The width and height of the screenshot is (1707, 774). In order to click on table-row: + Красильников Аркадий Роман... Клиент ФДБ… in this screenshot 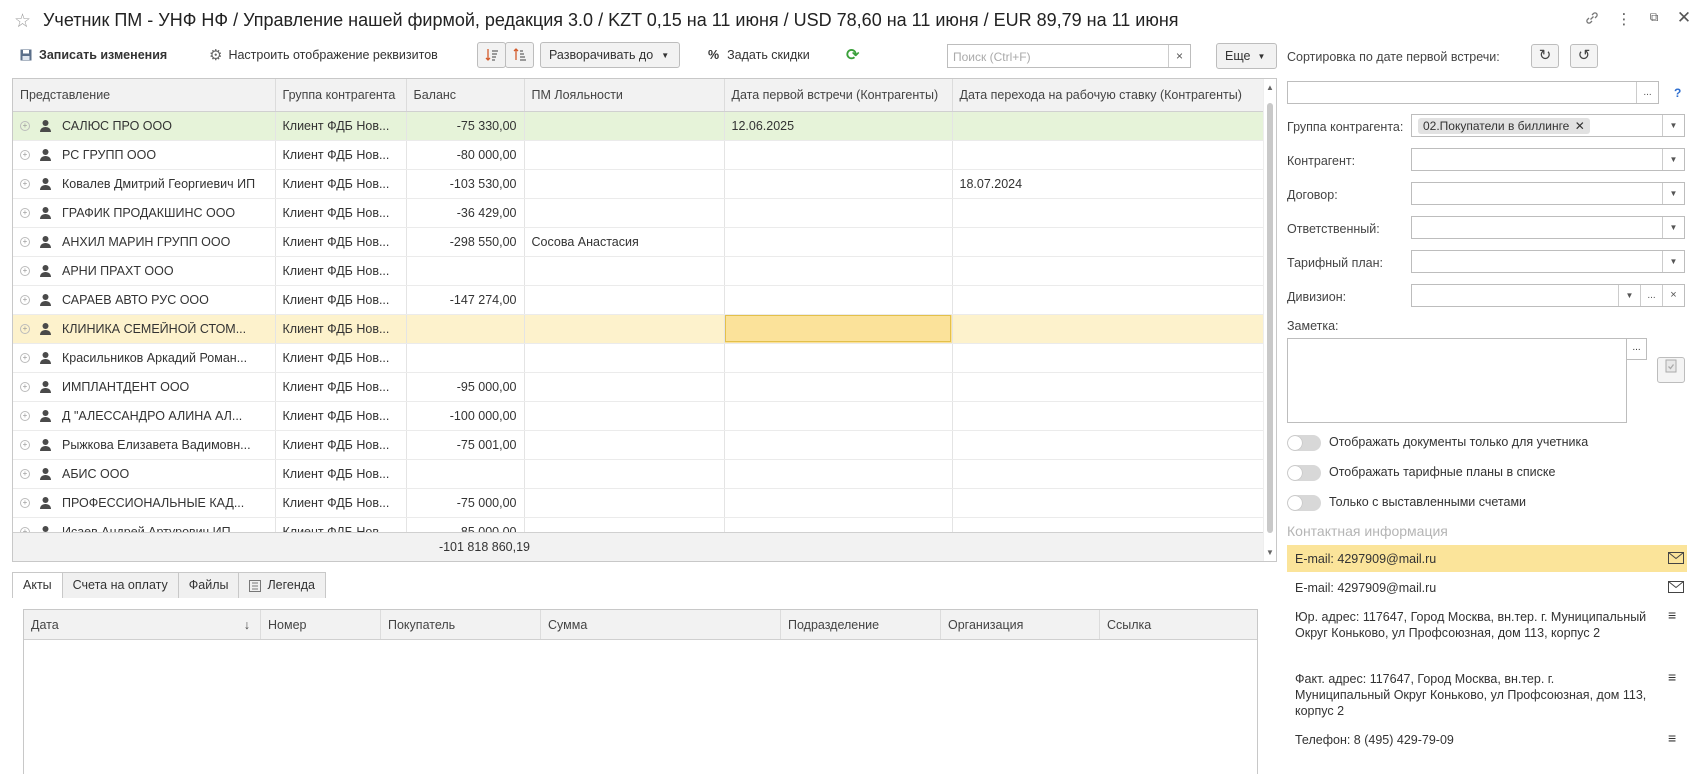, I will do `click(639, 358)`.